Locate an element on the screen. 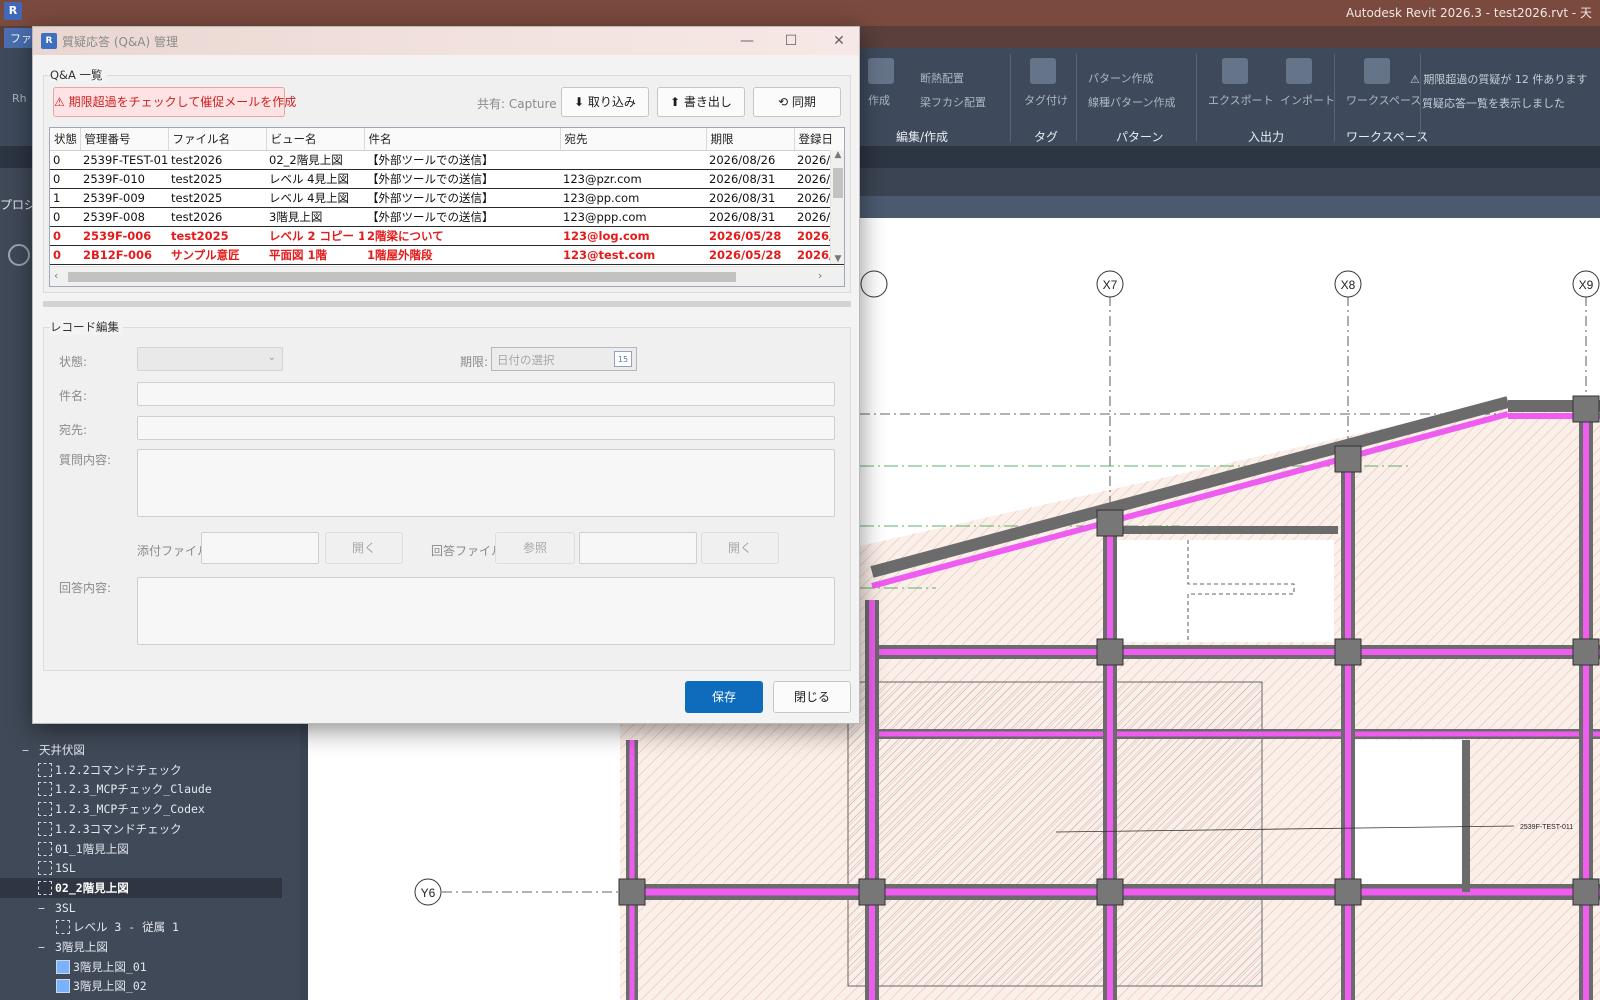 This screenshot has width=1600, height=1000. scroll-left-icon: ‹ is located at coordinates (56, 275).